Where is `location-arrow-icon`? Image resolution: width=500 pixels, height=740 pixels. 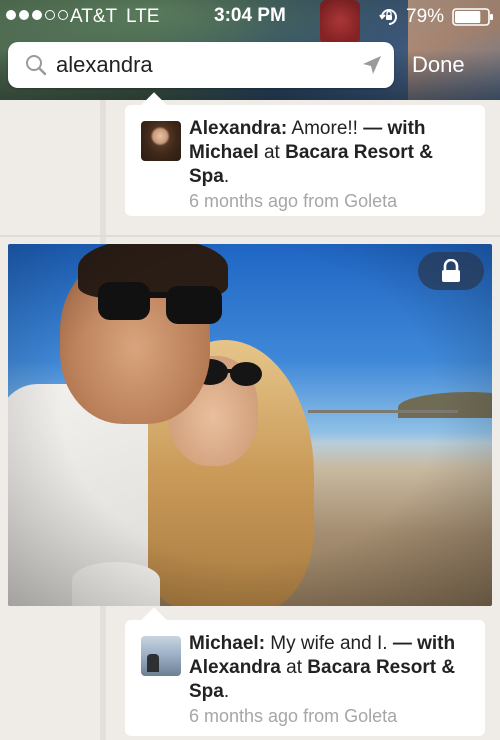 location-arrow-icon is located at coordinates (372, 65).